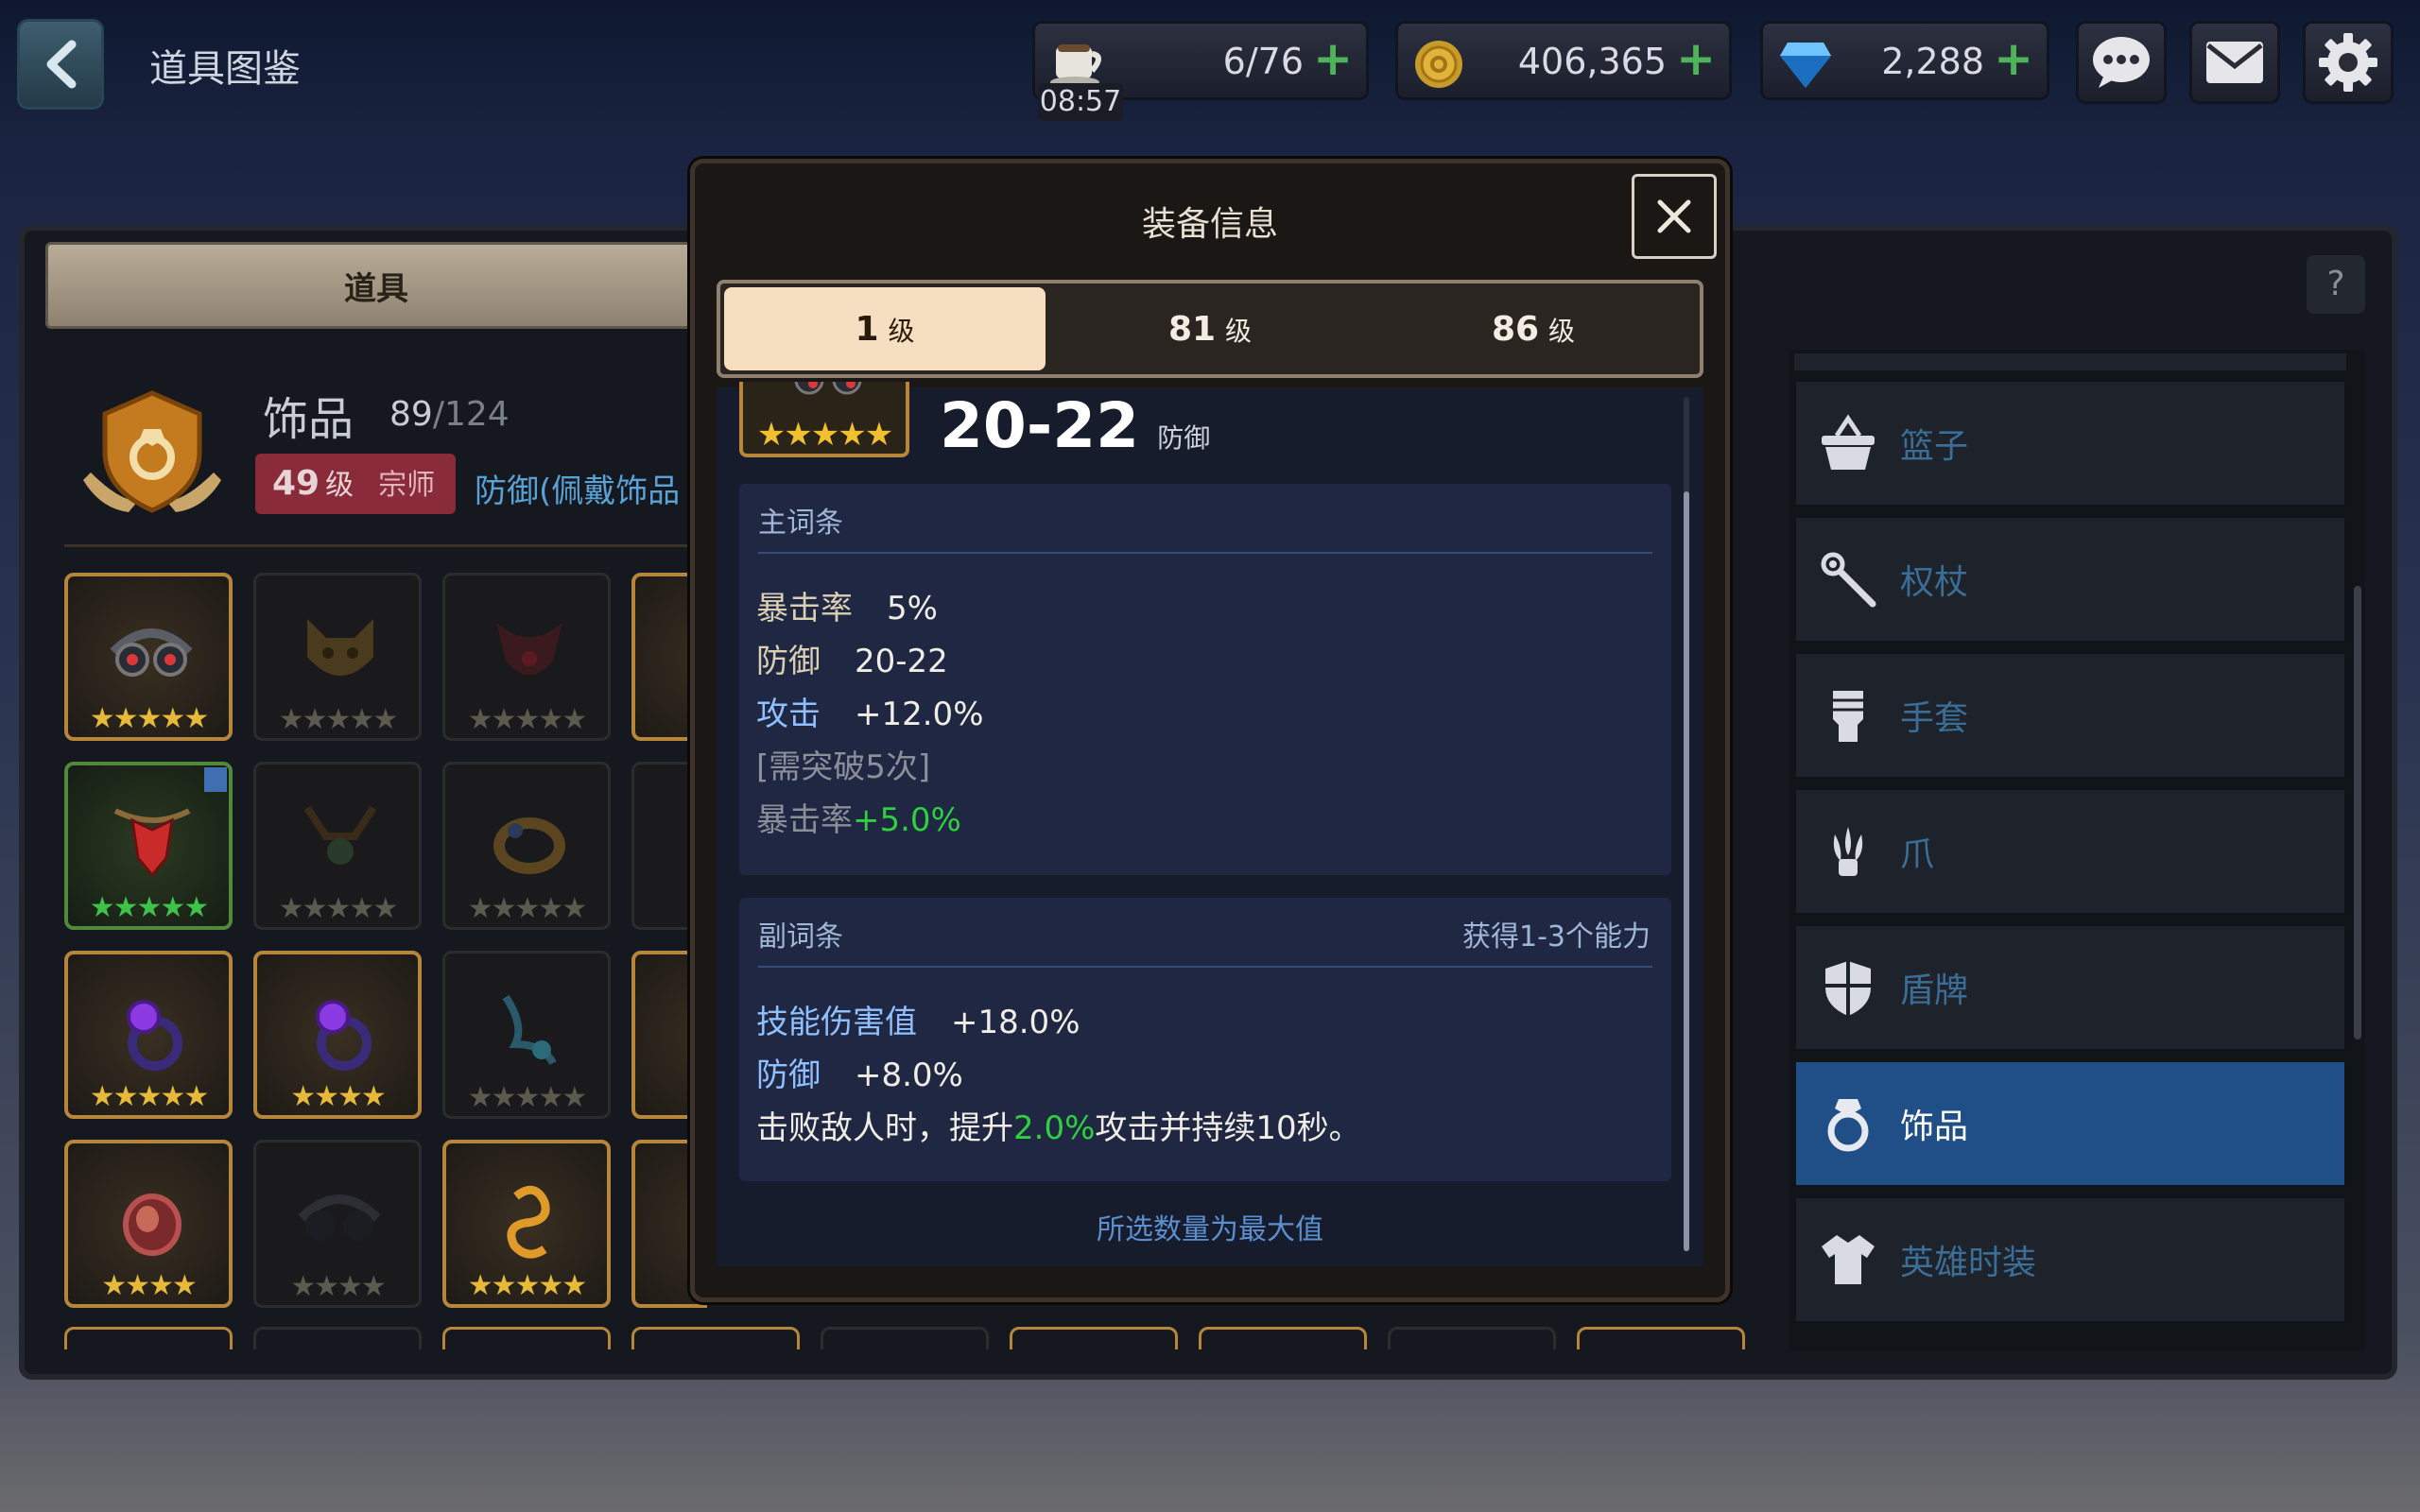 This screenshot has height=1512, width=2420. What do you see at coordinates (1848, 716) in the screenshot?
I see `gauntlet-icon` at bounding box center [1848, 716].